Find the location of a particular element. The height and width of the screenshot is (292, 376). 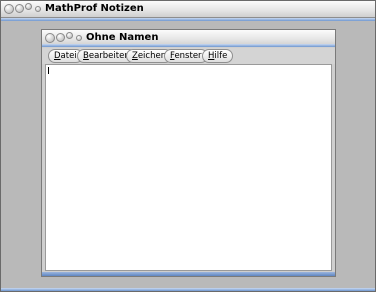

menu-fenster: Fenster is located at coordinates (186, 56).